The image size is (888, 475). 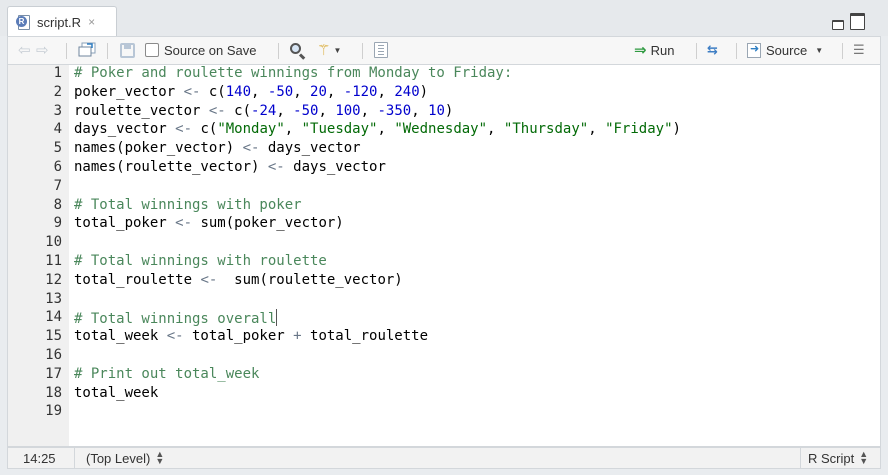 I want to click on code-line: # Print out total_week, so click(x=166, y=374).